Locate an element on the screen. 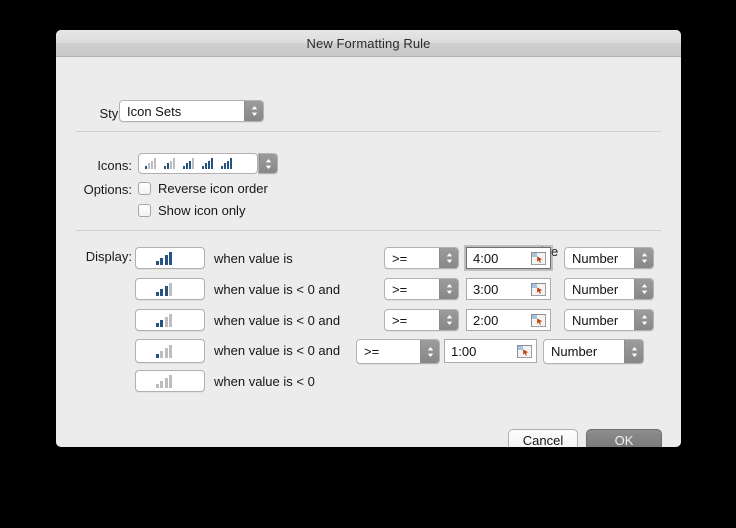 The width and height of the screenshot is (736, 528). type-popup-row-2: Number is located at coordinates (609, 289).